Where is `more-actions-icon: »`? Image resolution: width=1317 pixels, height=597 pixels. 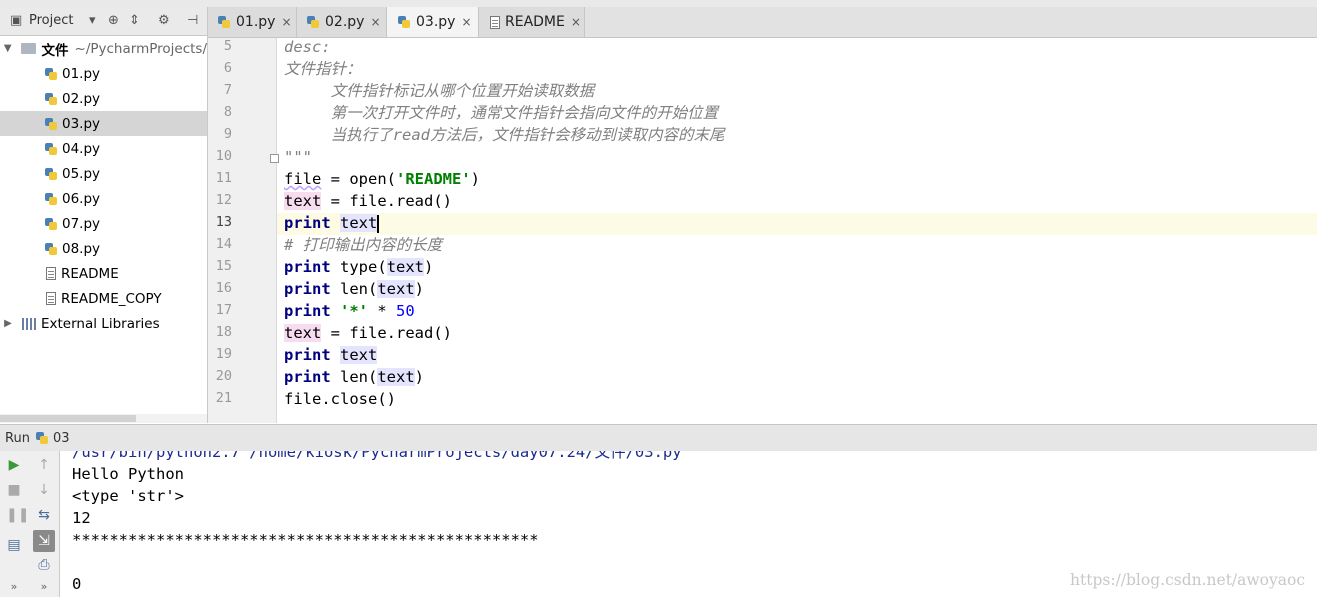
more-actions-icon: » is located at coordinates (14, 587).